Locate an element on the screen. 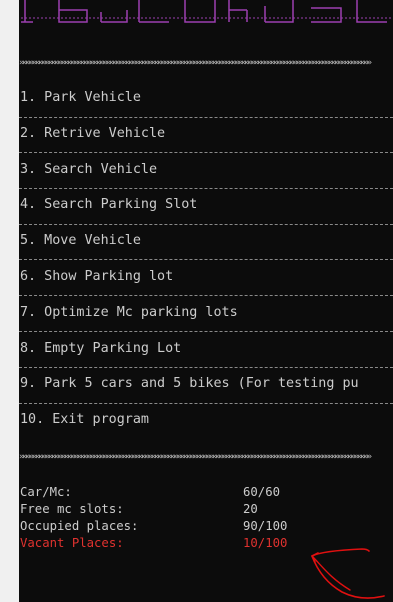  stat-row-free-mc-slots: Free mc slots: 20 is located at coordinates (206, 509).